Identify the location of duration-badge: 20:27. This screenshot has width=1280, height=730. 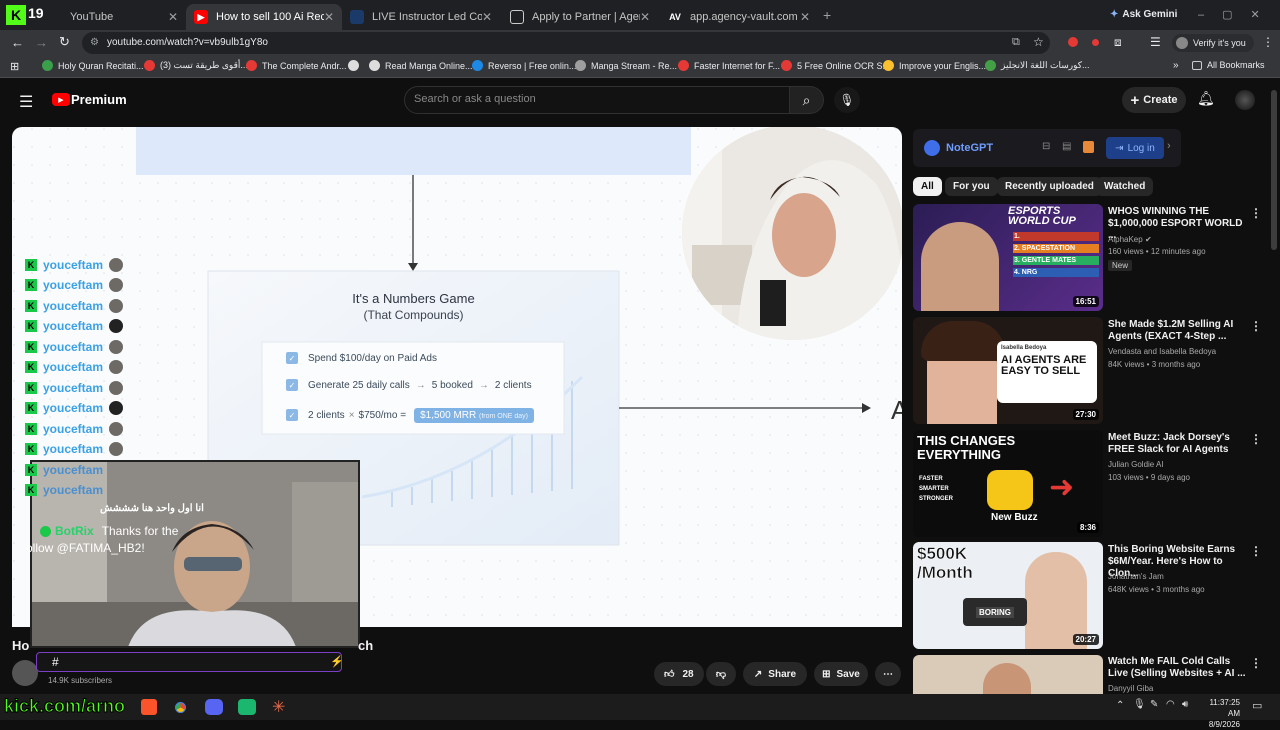
(1085, 639).